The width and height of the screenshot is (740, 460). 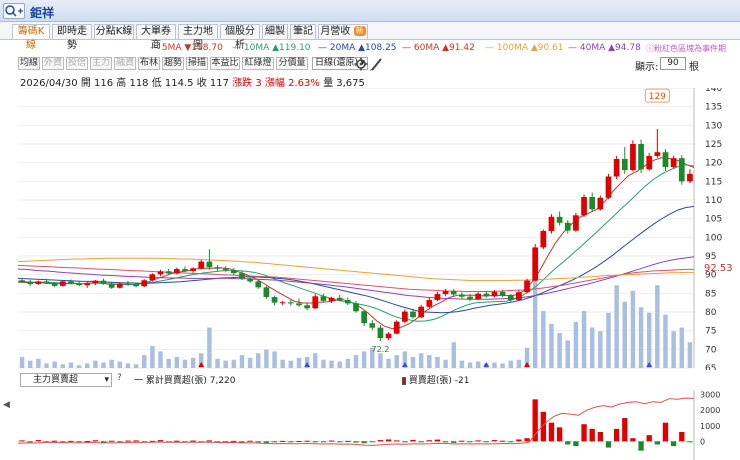 I want to click on search-icon, so click(x=14, y=11).